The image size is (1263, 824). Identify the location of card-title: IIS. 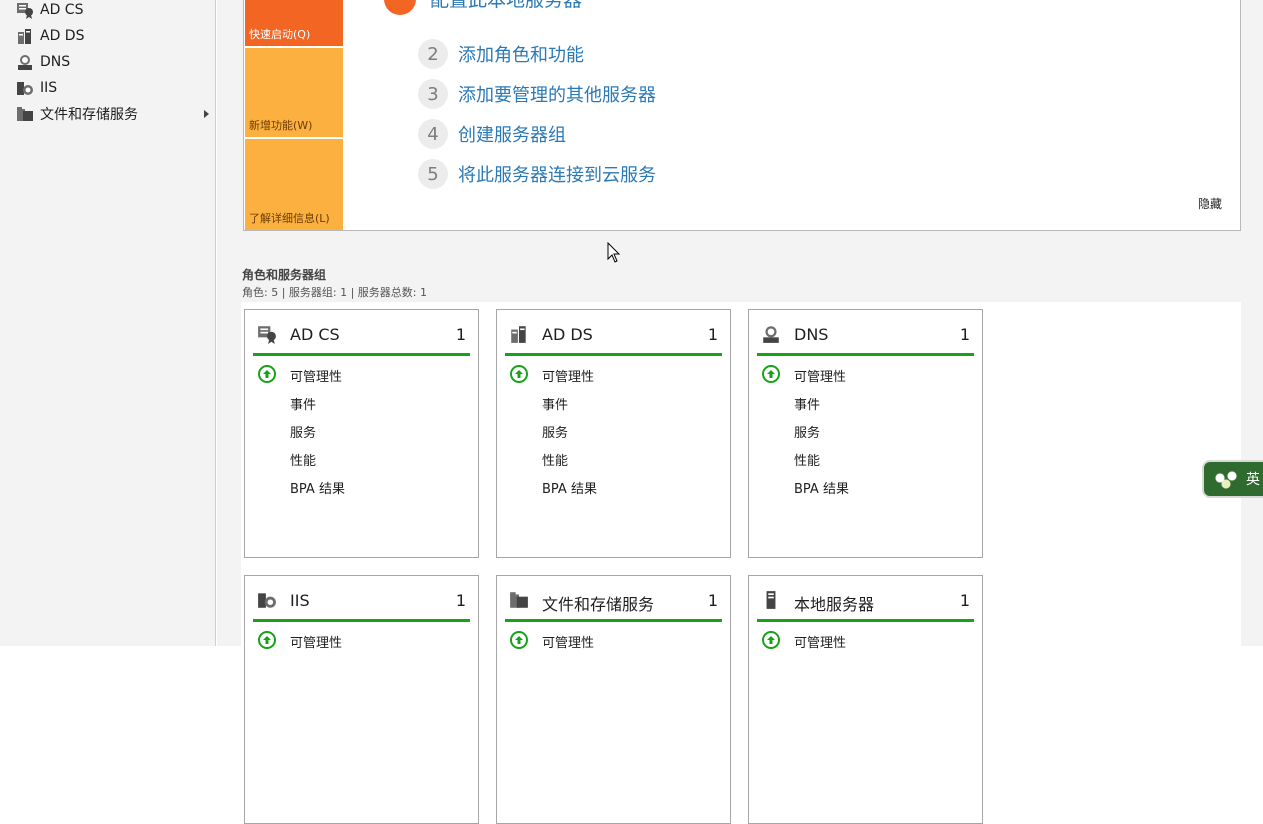
(300, 600).